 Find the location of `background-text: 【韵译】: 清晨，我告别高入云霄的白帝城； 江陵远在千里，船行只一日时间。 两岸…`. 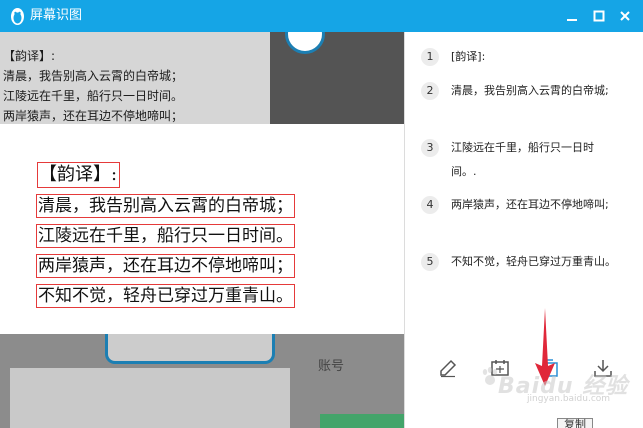

background-text: 【韵译】: 清晨，我告别高入云霄的白帝城； 江陵远在千里，船行只一日时间。 两岸… is located at coordinates (150, 79).